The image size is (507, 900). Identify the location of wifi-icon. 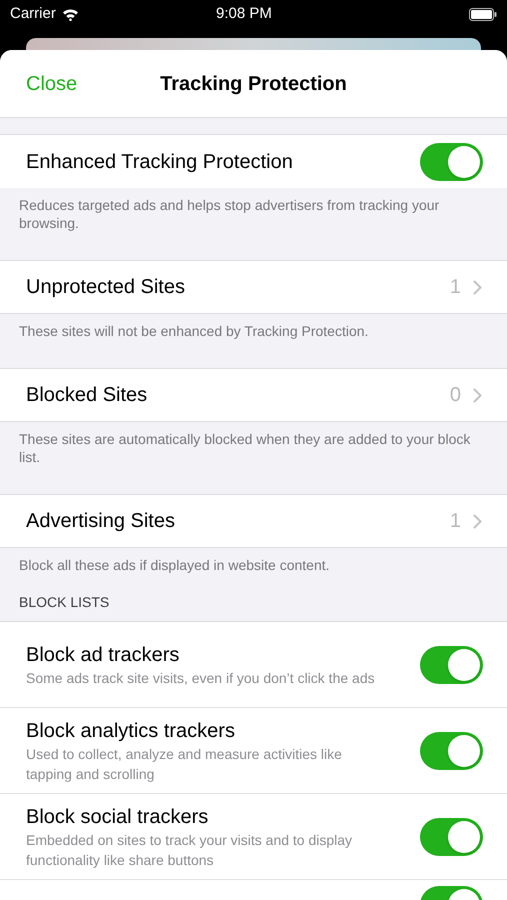
(70, 14).